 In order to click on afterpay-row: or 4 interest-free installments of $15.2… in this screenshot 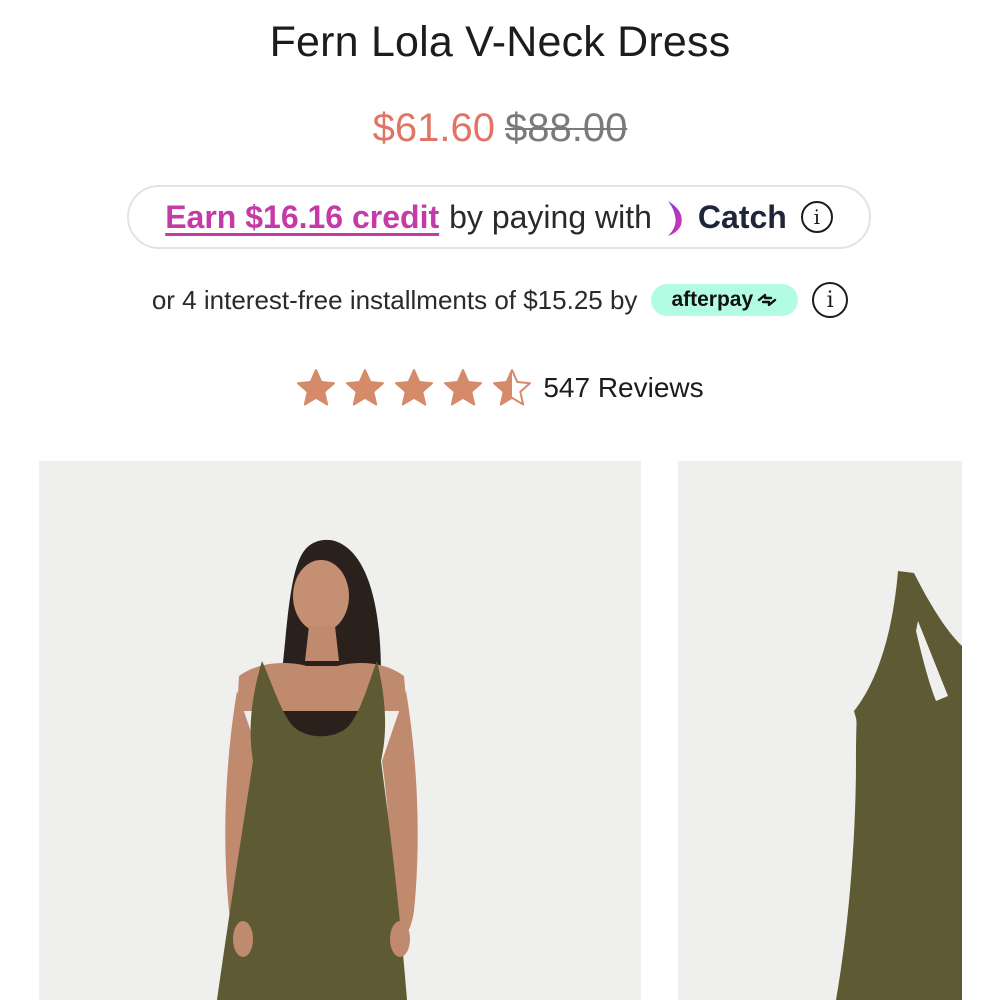, I will do `click(500, 300)`.